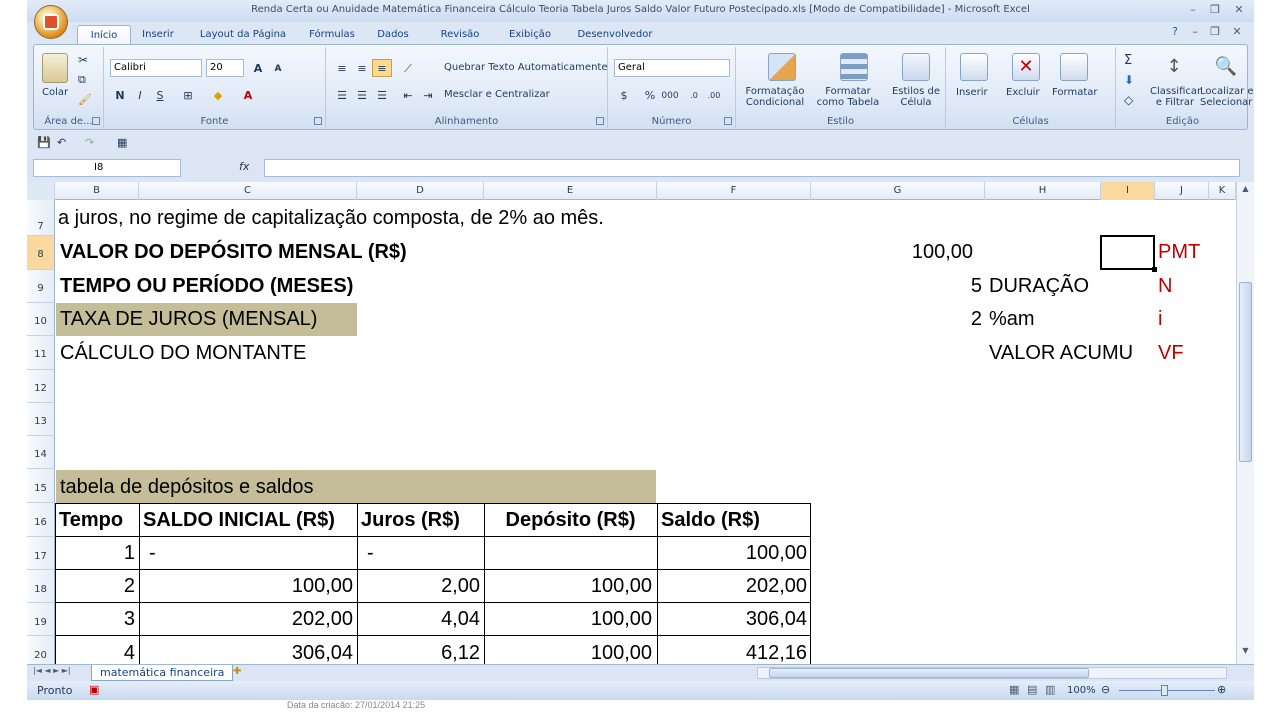  What do you see at coordinates (332, 34) in the screenshot?
I see `tab-formulas: Fórmulas` at bounding box center [332, 34].